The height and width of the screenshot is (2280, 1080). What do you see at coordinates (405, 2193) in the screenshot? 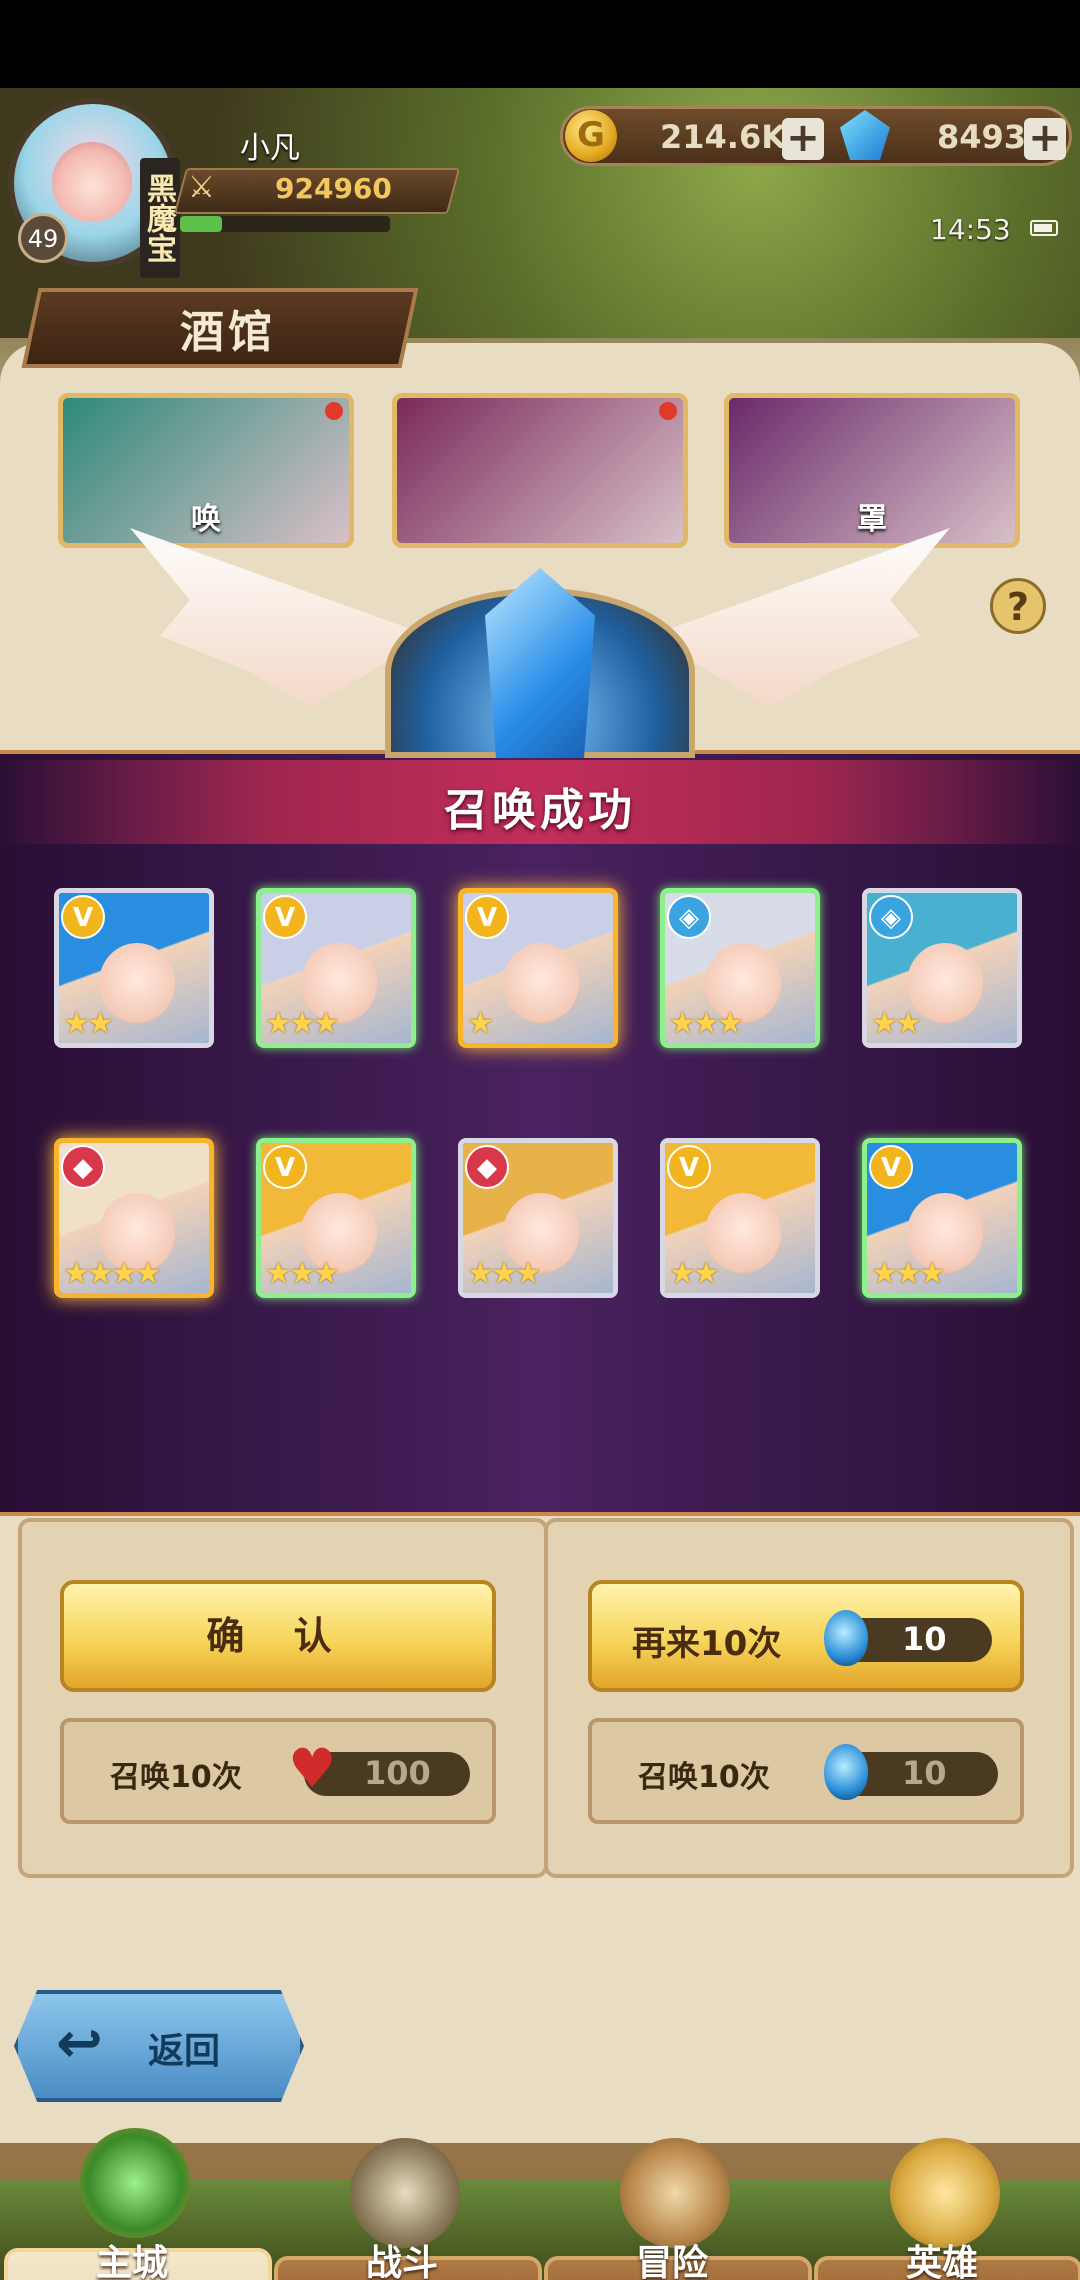
I see `crossed-swords-nav-icon` at bounding box center [405, 2193].